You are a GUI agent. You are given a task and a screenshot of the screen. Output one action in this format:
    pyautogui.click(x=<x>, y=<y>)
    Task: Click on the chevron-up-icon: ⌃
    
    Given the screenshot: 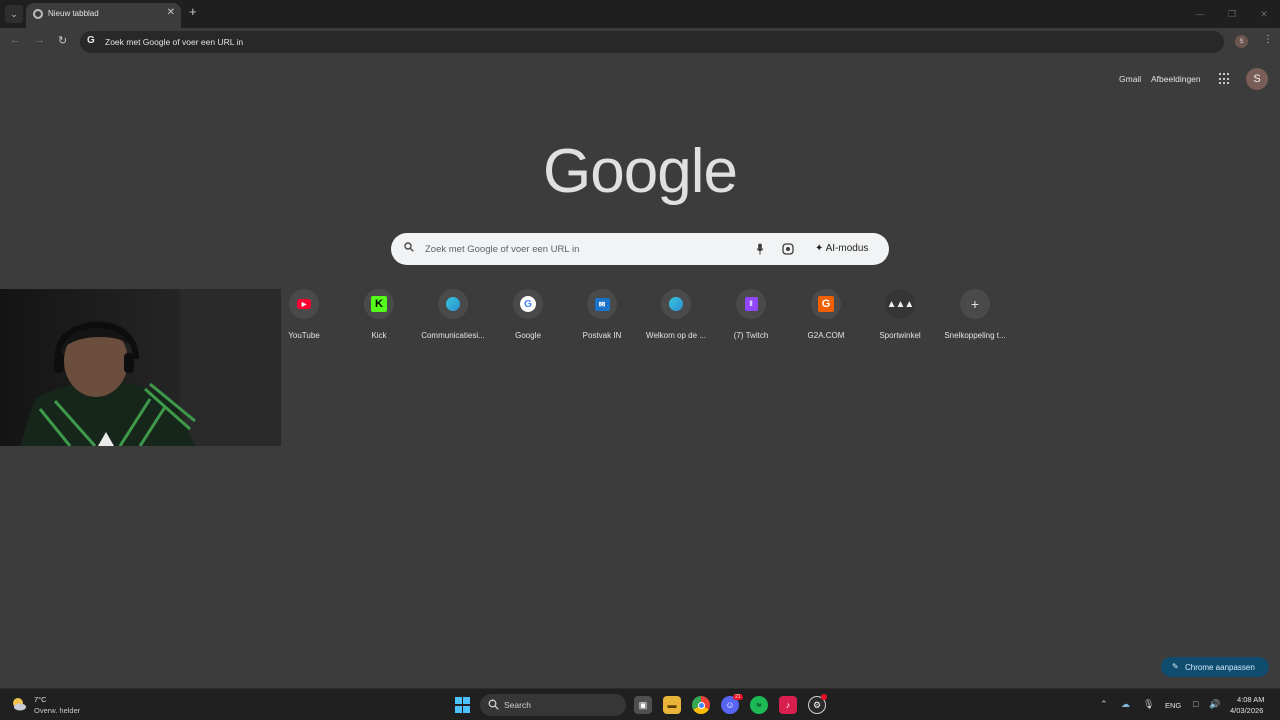 What is the action you would take?
    pyautogui.click(x=1104, y=704)
    